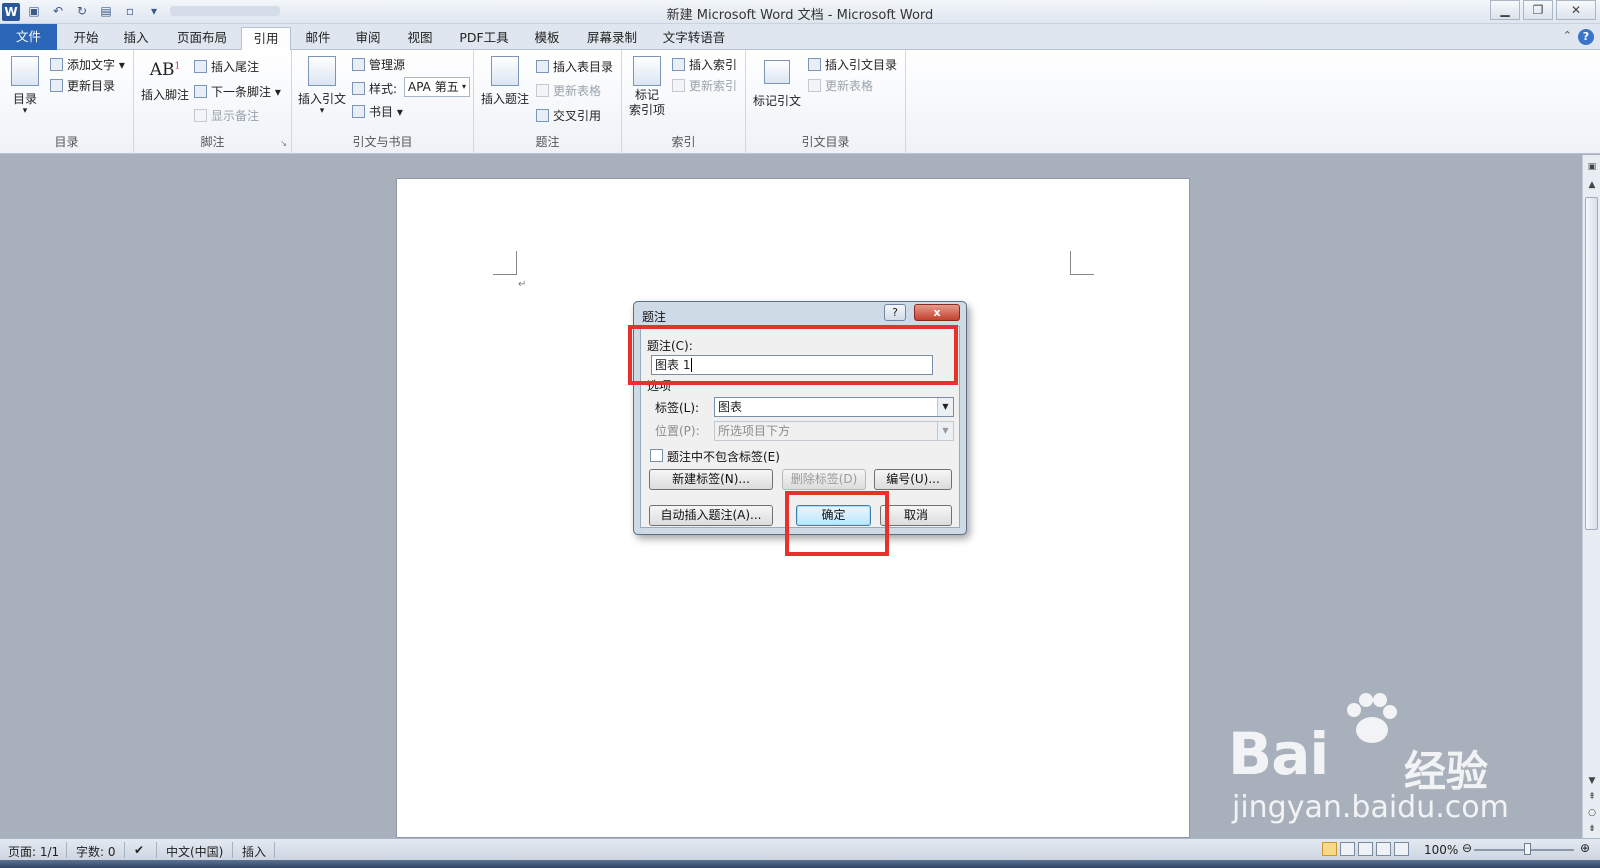 Image resolution: width=1600 pixels, height=868 pixels. What do you see at coordinates (1567, 35) in the screenshot?
I see `minimize-ribbon-icon: ⌃` at bounding box center [1567, 35].